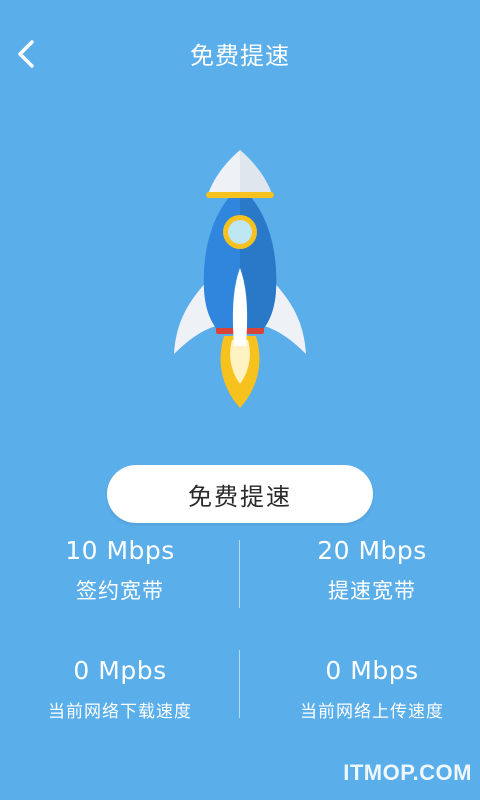 The image size is (480, 800). Describe the element at coordinates (120, 591) in the screenshot. I see `contract-bandwidth-label: 签约宽带` at that location.